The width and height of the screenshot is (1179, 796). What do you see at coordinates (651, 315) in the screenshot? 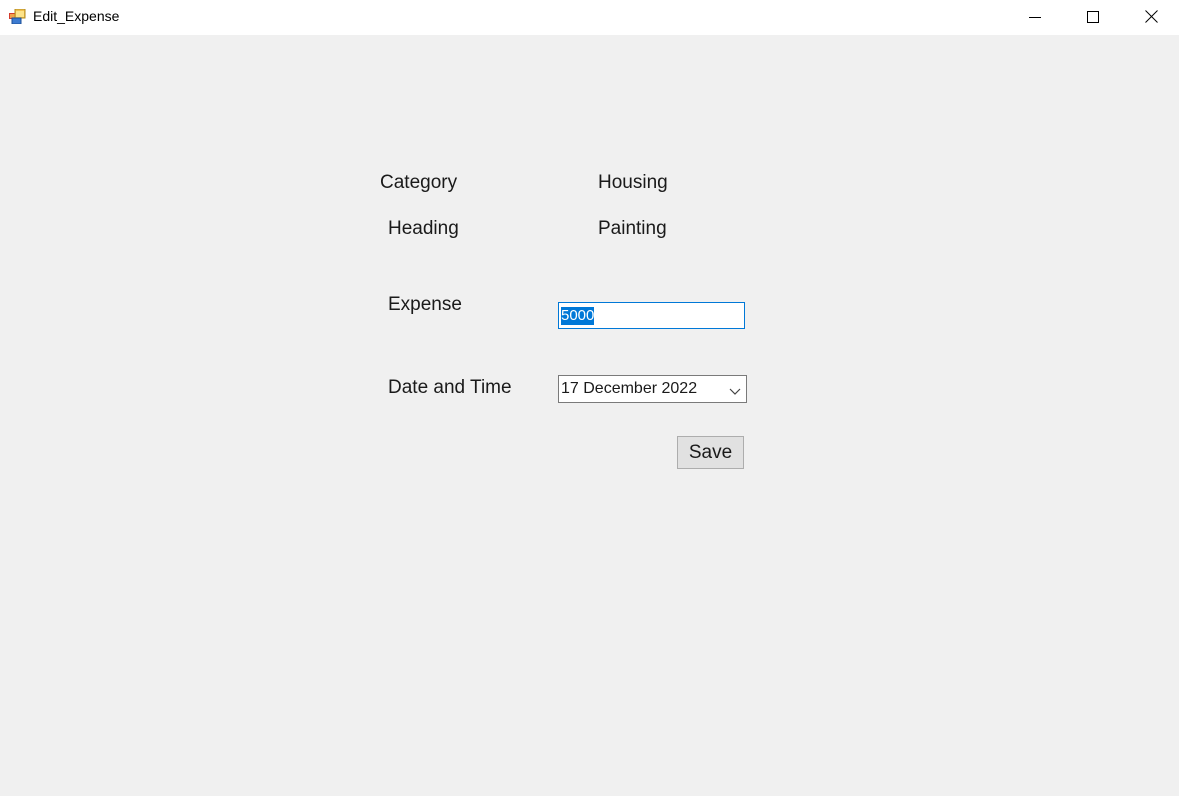
I see `expense-input: 5000` at bounding box center [651, 315].